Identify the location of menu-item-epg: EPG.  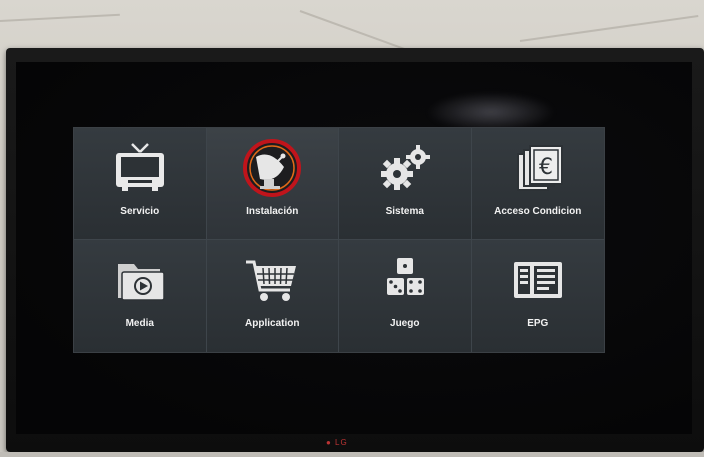
(537, 296).